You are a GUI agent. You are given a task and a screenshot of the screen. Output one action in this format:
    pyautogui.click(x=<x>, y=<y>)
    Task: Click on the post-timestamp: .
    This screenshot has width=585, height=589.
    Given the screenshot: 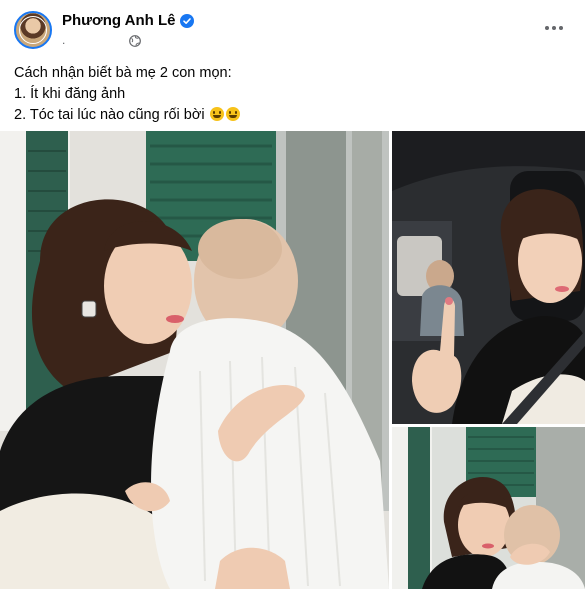 What is the action you would take?
    pyautogui.click(x=63, y=40)
    